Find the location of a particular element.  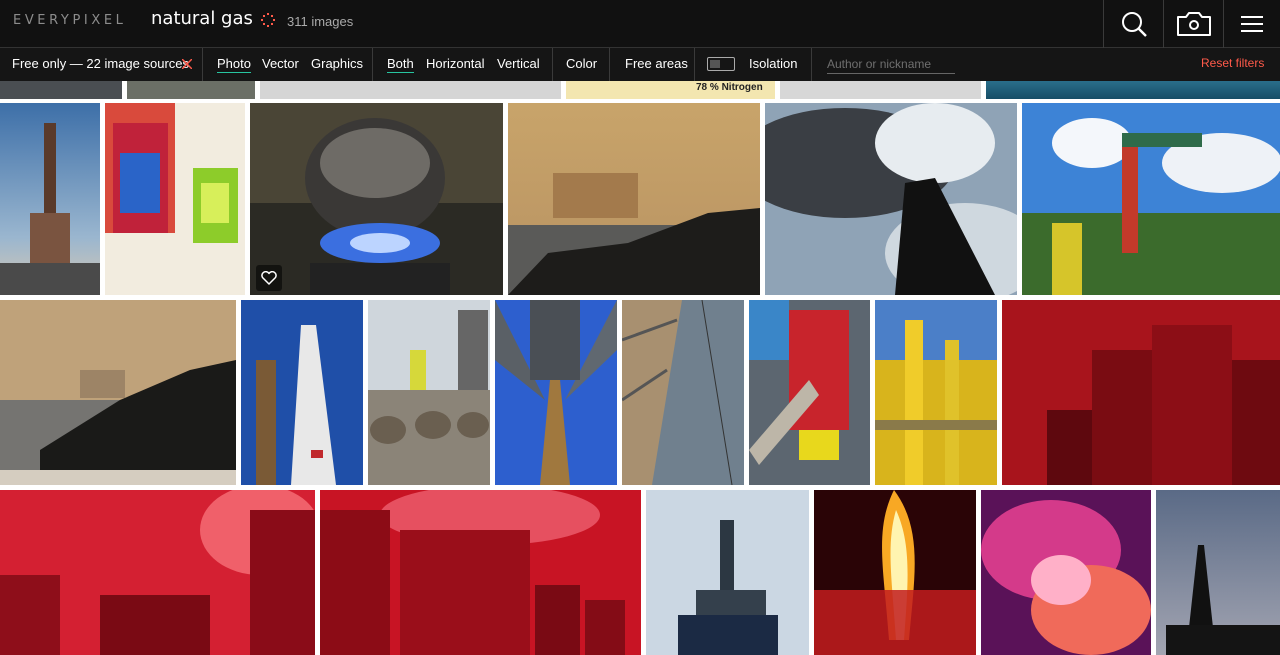

free-sources-filter: Free only — 22 image sources is located at coordinates (100, 63).